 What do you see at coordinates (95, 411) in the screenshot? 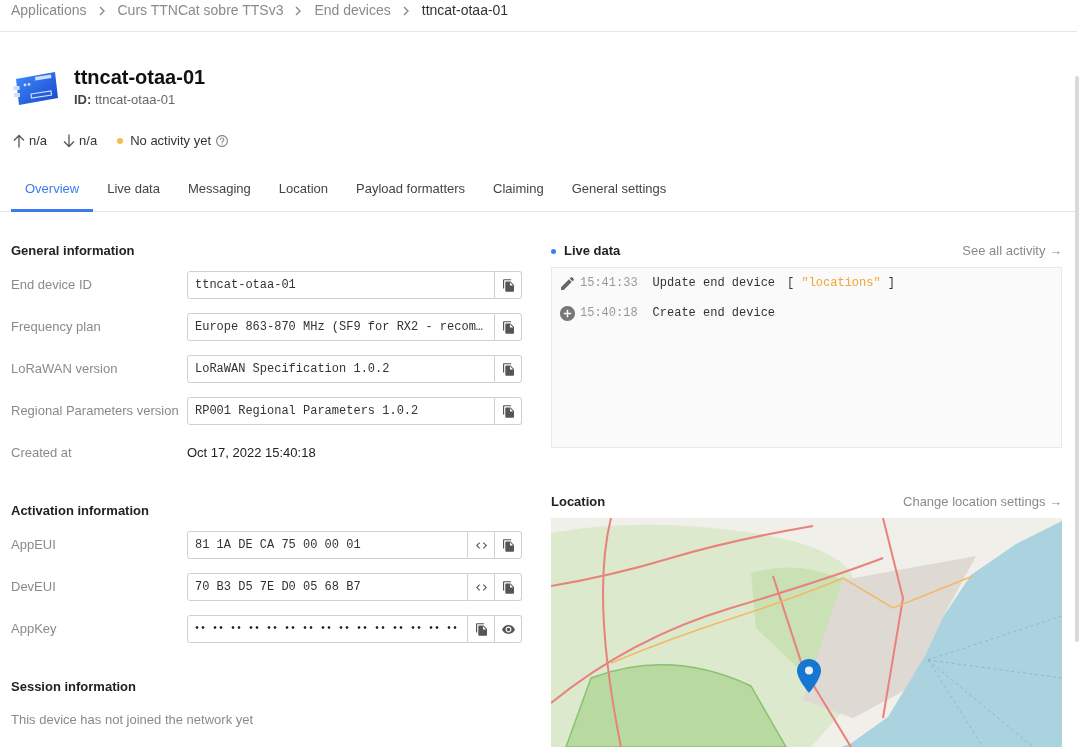
I see `field-label: Regional Parameters version` at bounding box center [95, 411].